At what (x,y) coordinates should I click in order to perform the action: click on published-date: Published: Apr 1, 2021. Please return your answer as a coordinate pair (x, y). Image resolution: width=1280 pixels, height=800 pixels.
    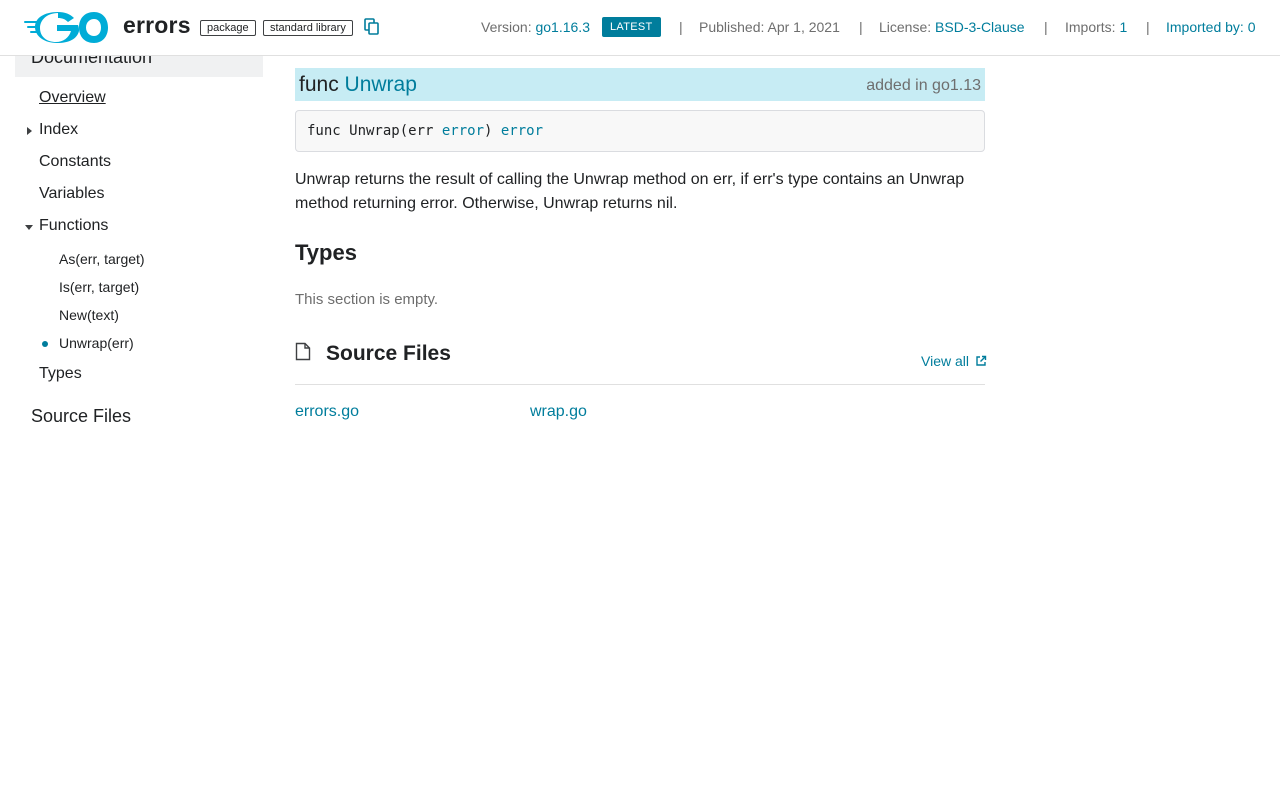
    Looking at the image, I should click on (769, 27).